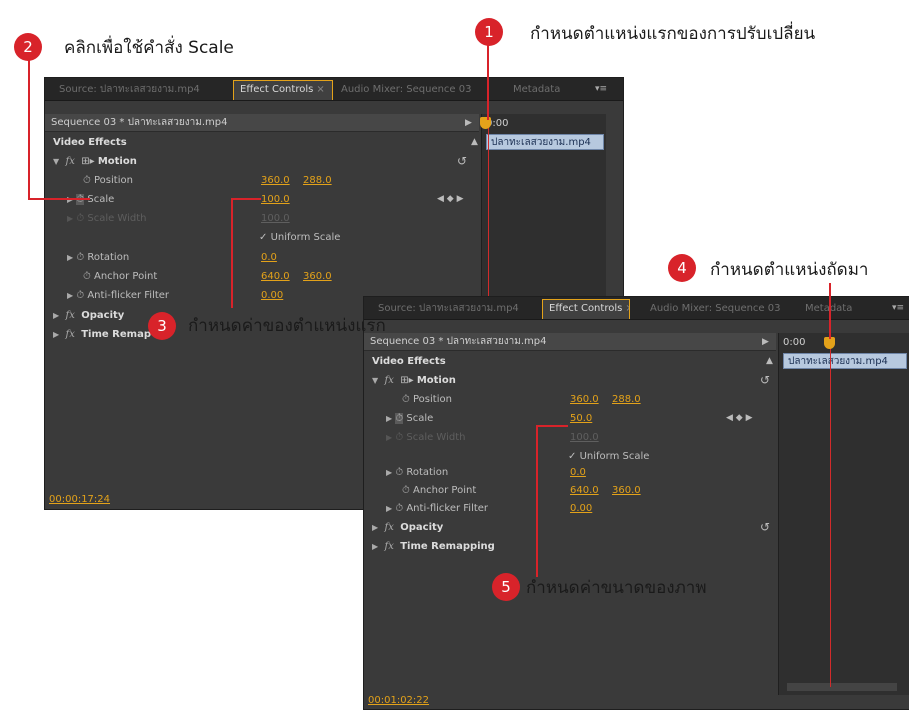 The image size is (909, 710). I want to click on opacity-label: Opacity, so click(422, 527).